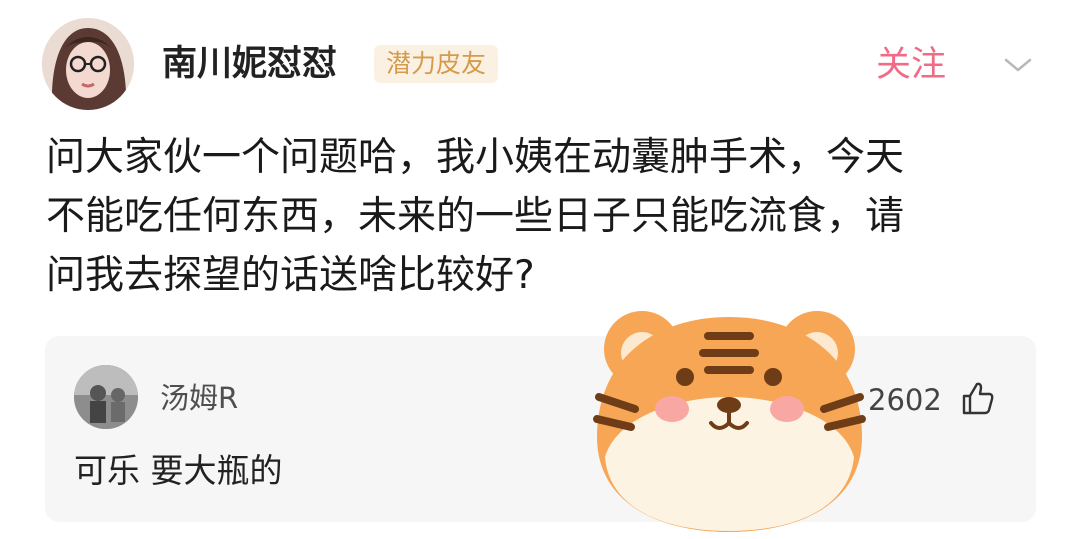 This screenshot has width=1080, height=539. Describe the element at coordinates (905, 400) in the screenshot. I see `like-count: 2602` at that location.